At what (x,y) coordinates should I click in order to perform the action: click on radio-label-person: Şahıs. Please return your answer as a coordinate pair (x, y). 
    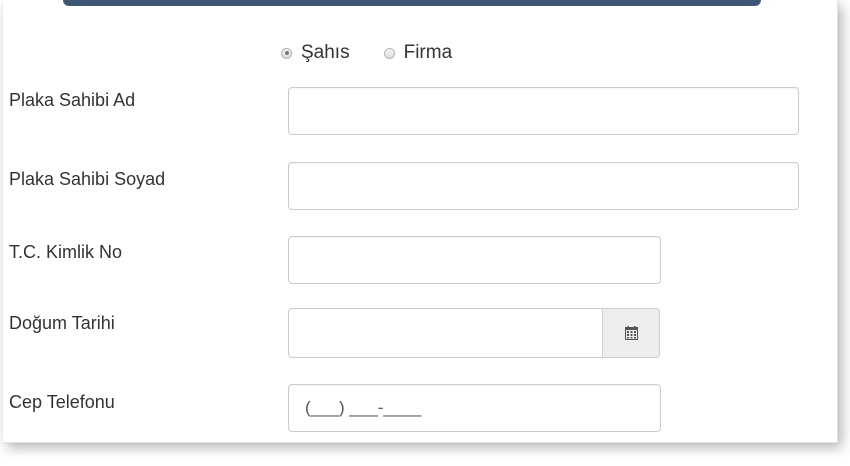
    Looking at the image, I should click on (325, 52).